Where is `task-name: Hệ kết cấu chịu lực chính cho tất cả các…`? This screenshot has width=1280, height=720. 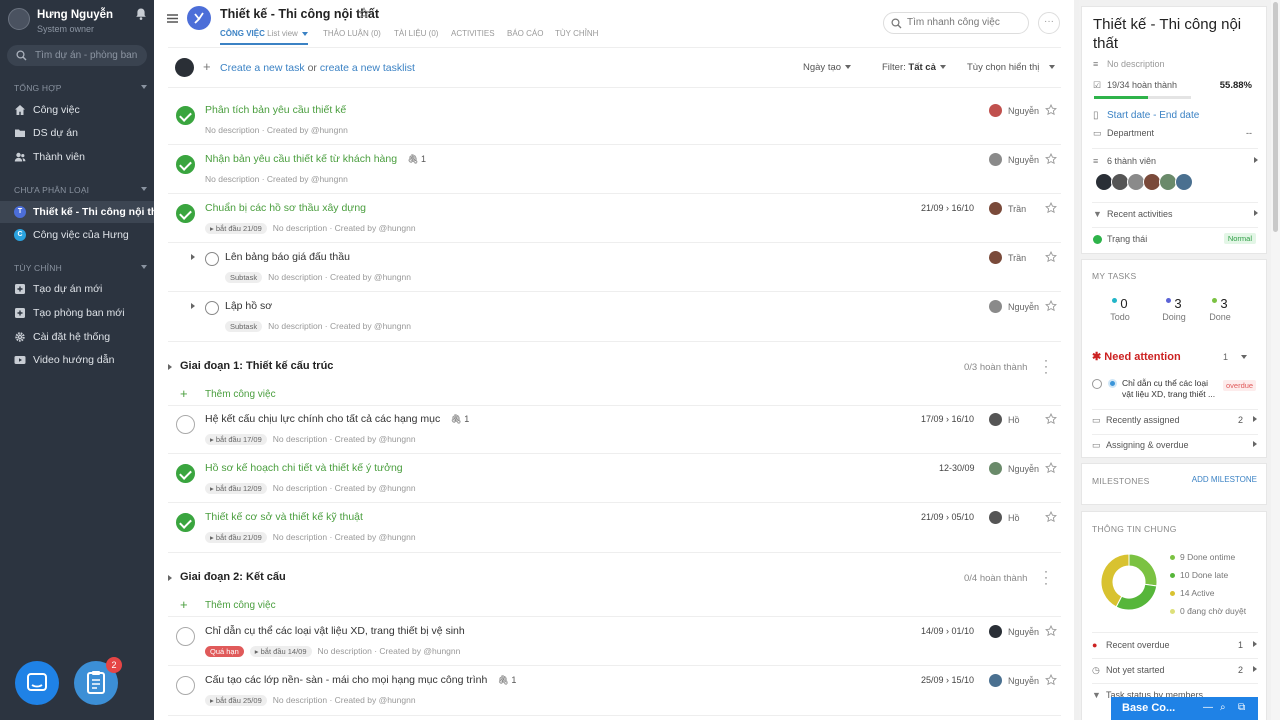 task-name: Hệ kết cấu chịu lực chính cho tất cả các… is located at coordinates (337, 419).